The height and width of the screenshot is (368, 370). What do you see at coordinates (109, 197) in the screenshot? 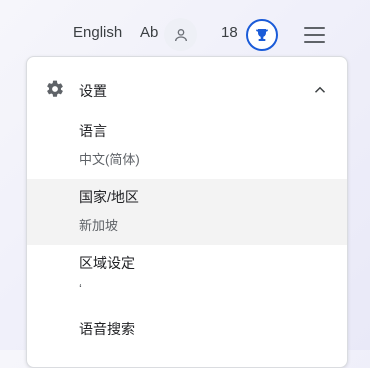
I see `setting-label: 国家/地区` at bounding box center [109, 197].